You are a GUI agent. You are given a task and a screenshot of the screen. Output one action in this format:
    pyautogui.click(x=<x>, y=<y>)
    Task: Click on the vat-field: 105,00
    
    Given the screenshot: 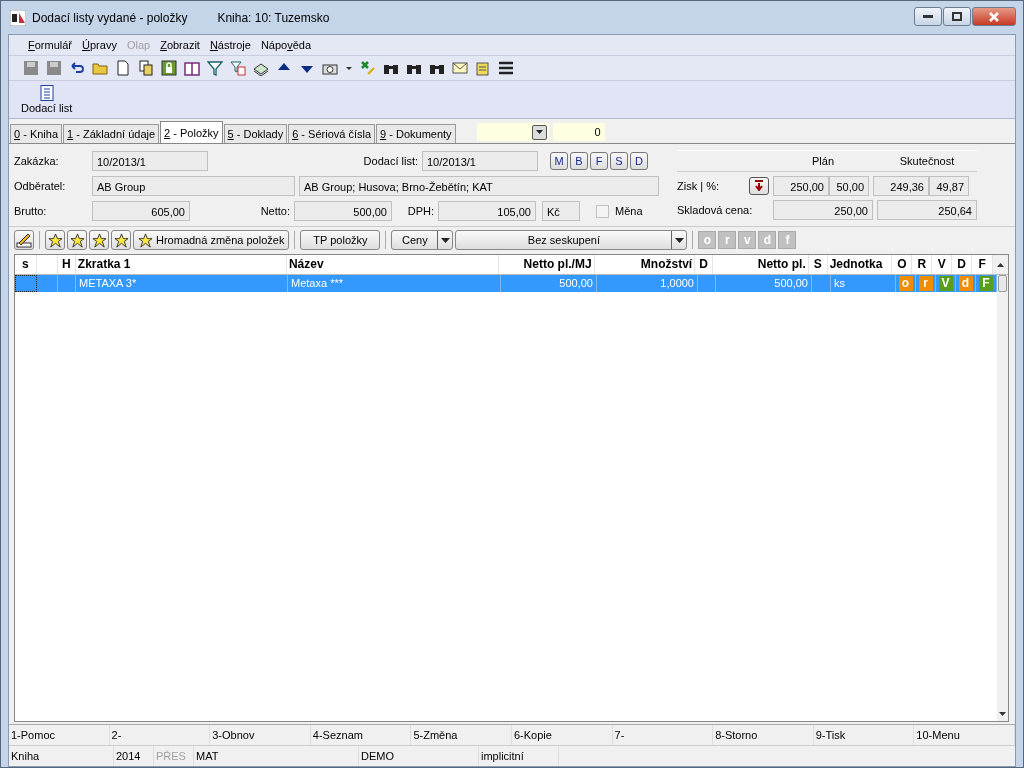 What is the action you would take?
    pyautogui.click(x=487, y=211)
    